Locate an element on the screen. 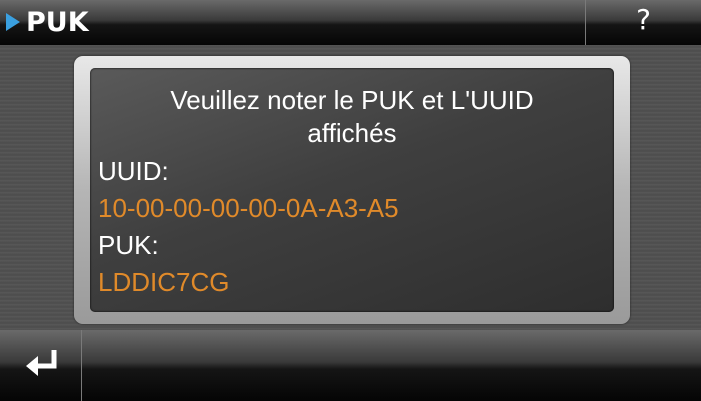 This screenshot has width=701, height=401. return-arrow-icon is located at coordinates (41, 363).